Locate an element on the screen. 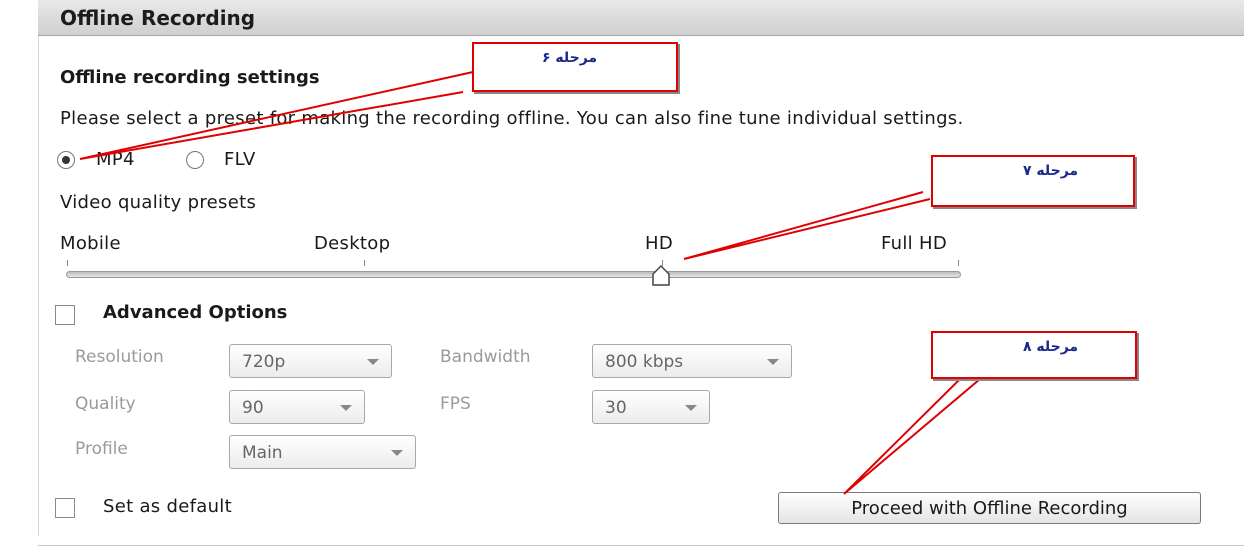 This screenshot has height=550, width=1254. window-border-left is located at coordinates (38, 286).